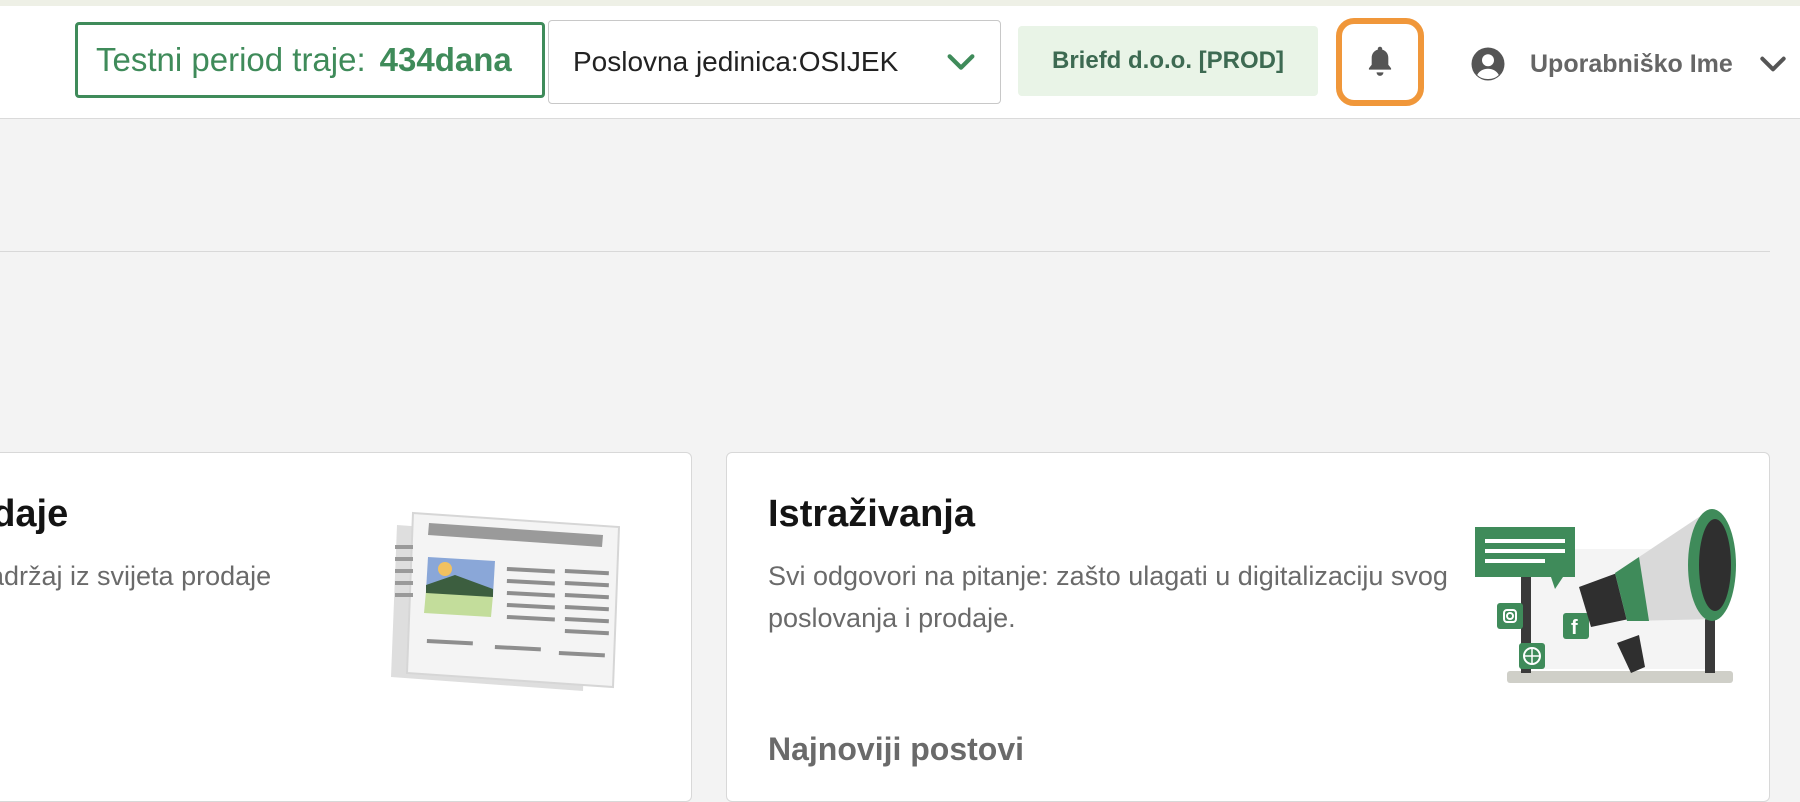 This screenshot has width=1800, height=802. What do you see at coordinates (1574, 628) in the screenshot?
I see `svg-text: f` at bounding box center [1574, 628].